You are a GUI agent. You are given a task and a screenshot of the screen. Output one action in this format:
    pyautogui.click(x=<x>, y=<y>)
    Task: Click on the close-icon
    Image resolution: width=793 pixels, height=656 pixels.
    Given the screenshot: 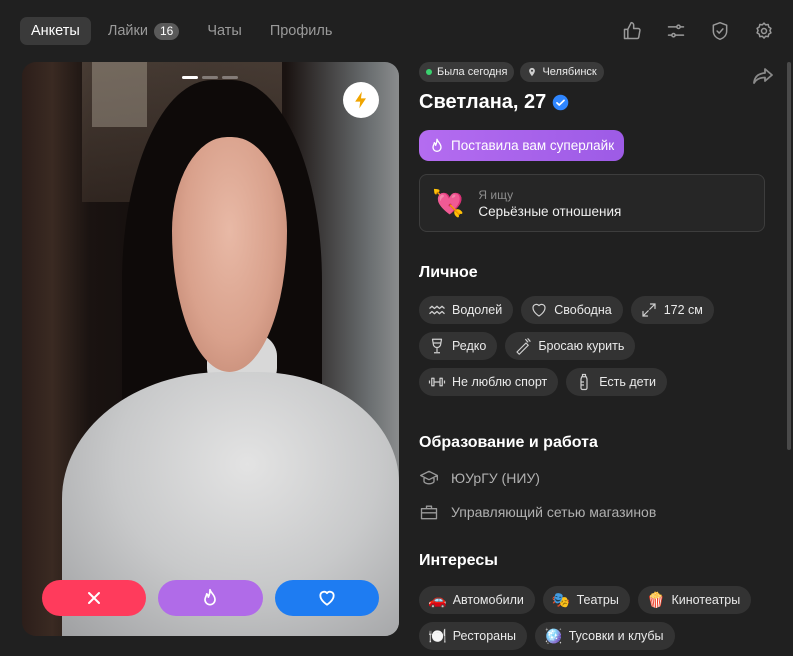 What is the action you would take?
    pyautogui.click(x=94, y=598)
    